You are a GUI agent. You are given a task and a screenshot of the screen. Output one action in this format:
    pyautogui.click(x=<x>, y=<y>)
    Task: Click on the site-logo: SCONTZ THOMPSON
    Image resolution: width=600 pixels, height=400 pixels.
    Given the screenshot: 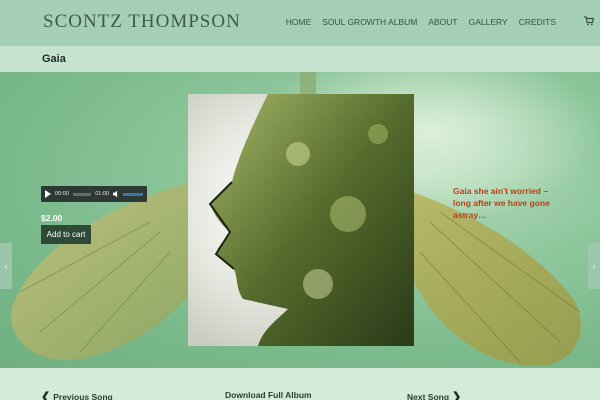 What is the action you would take?
    pyautogui.click(x=142, y=22)
    